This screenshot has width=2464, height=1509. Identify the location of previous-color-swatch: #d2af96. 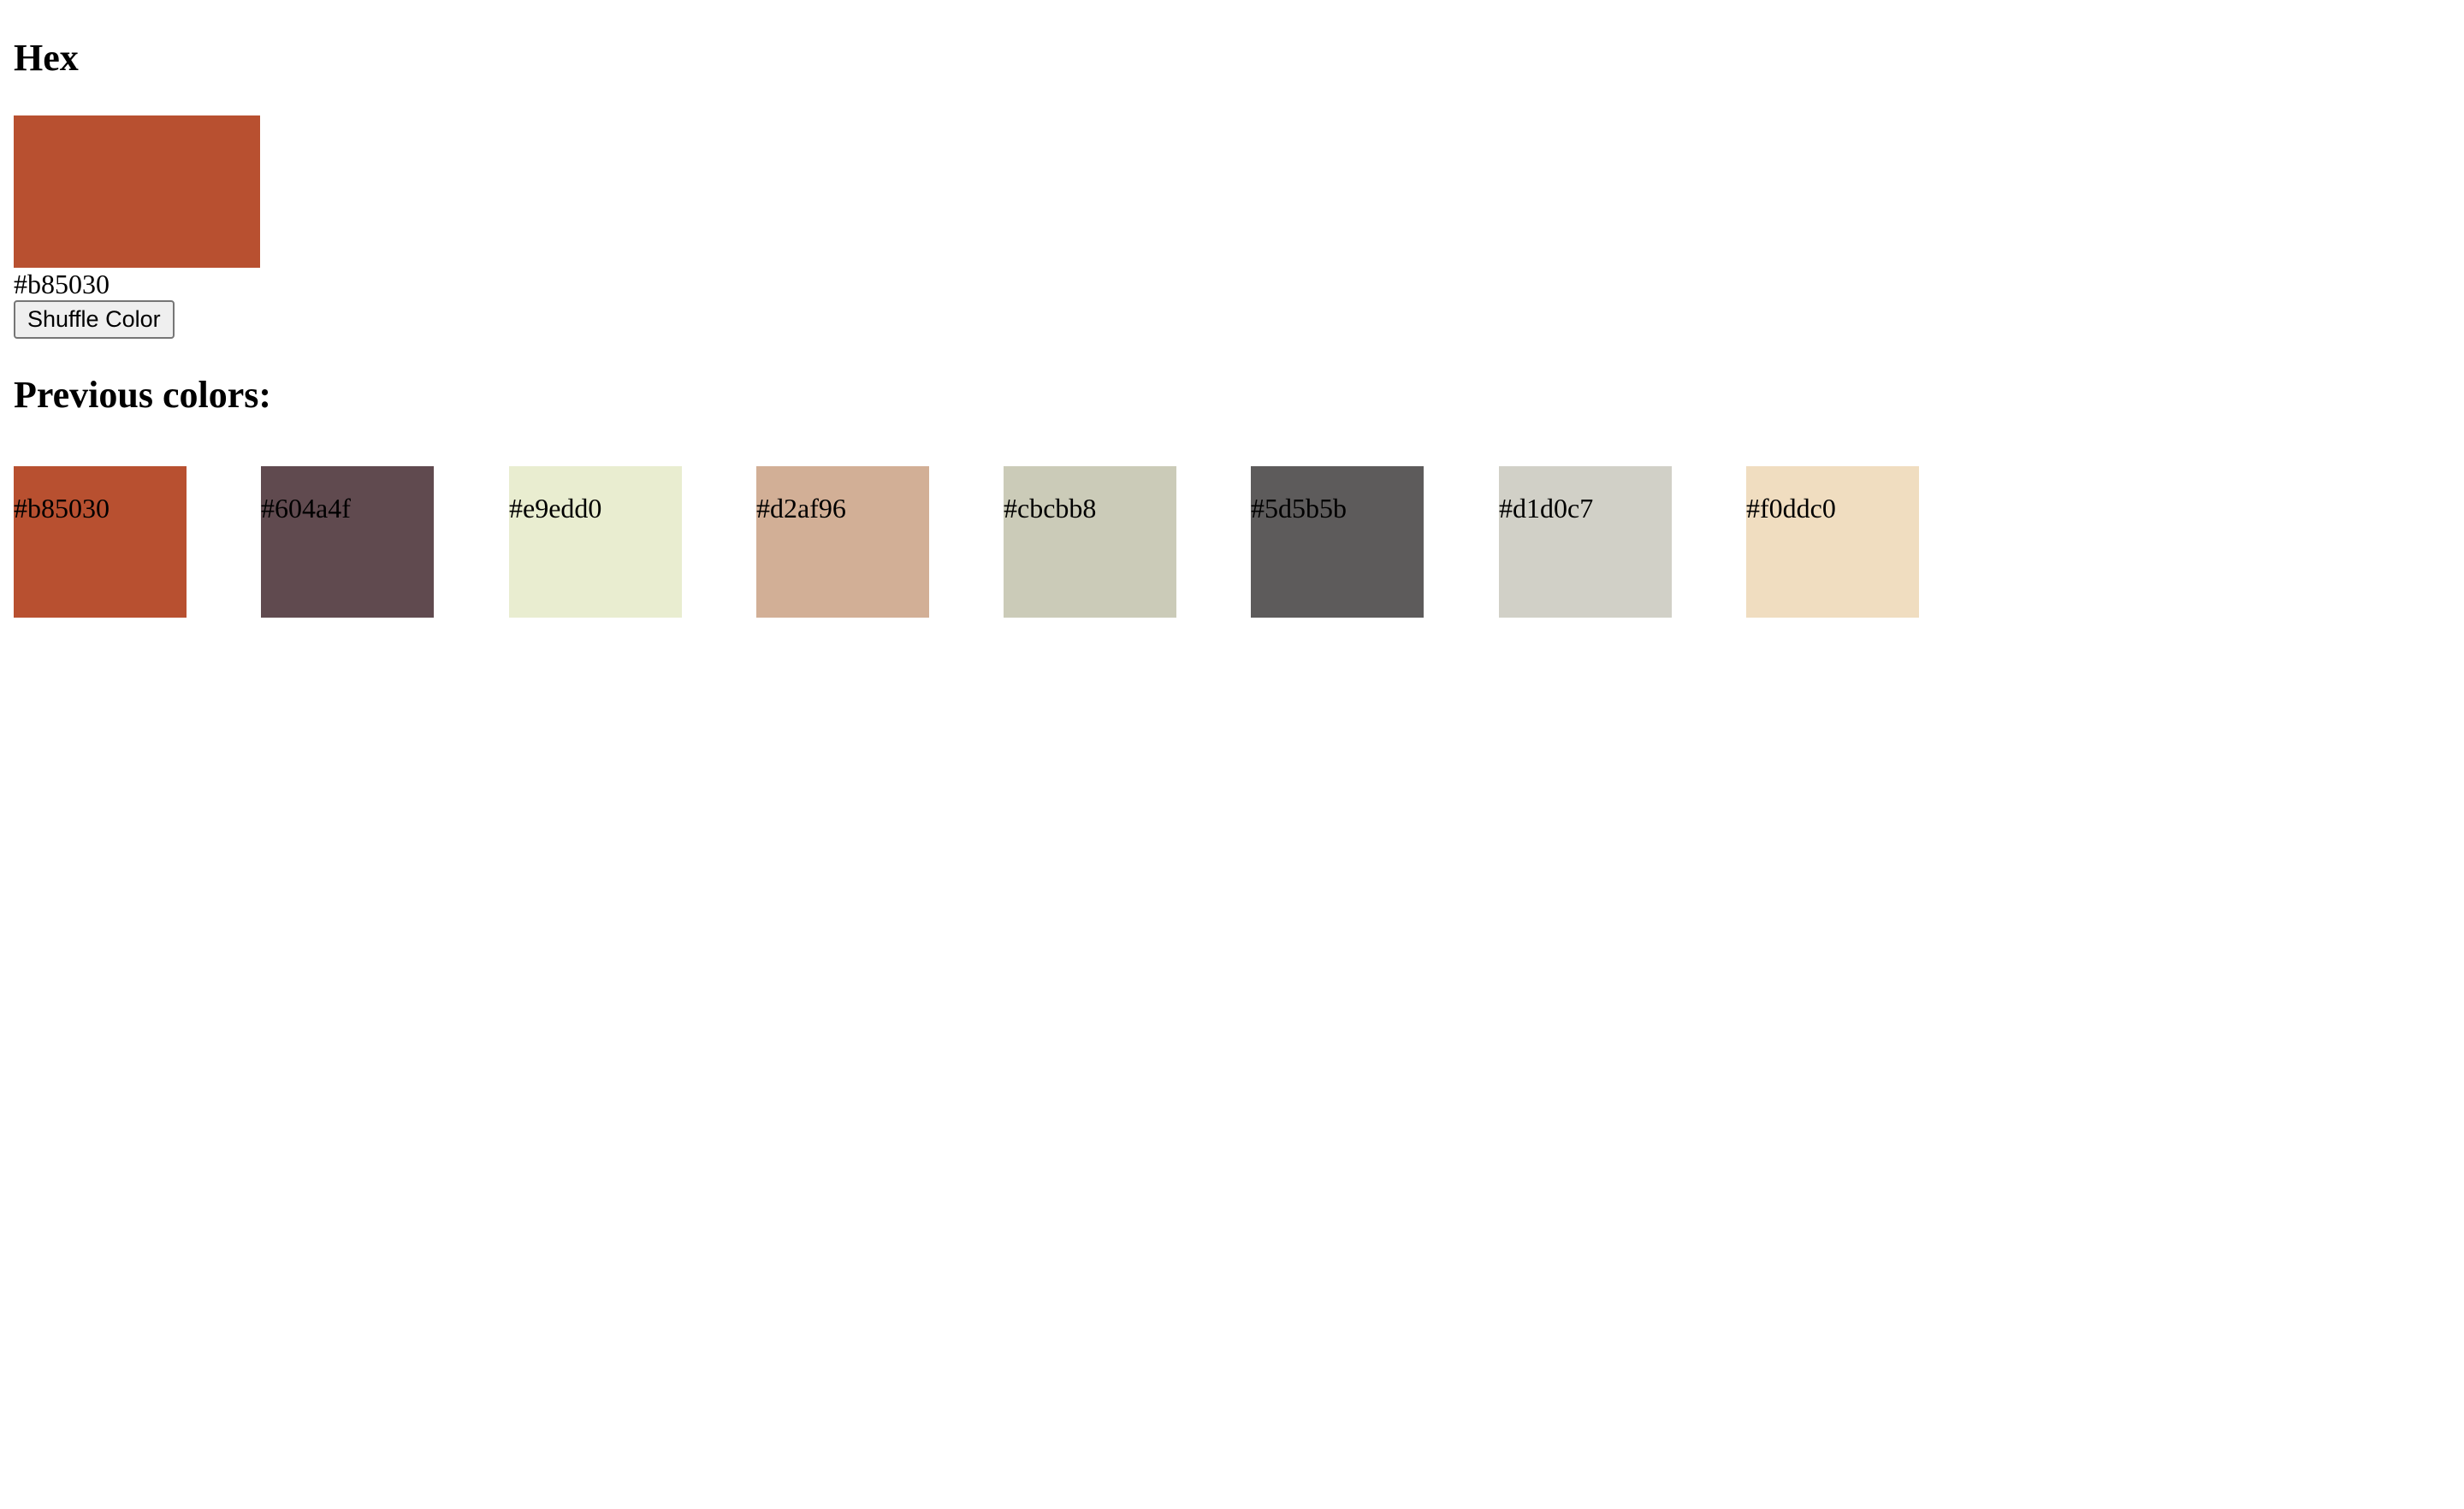
(842, 542).